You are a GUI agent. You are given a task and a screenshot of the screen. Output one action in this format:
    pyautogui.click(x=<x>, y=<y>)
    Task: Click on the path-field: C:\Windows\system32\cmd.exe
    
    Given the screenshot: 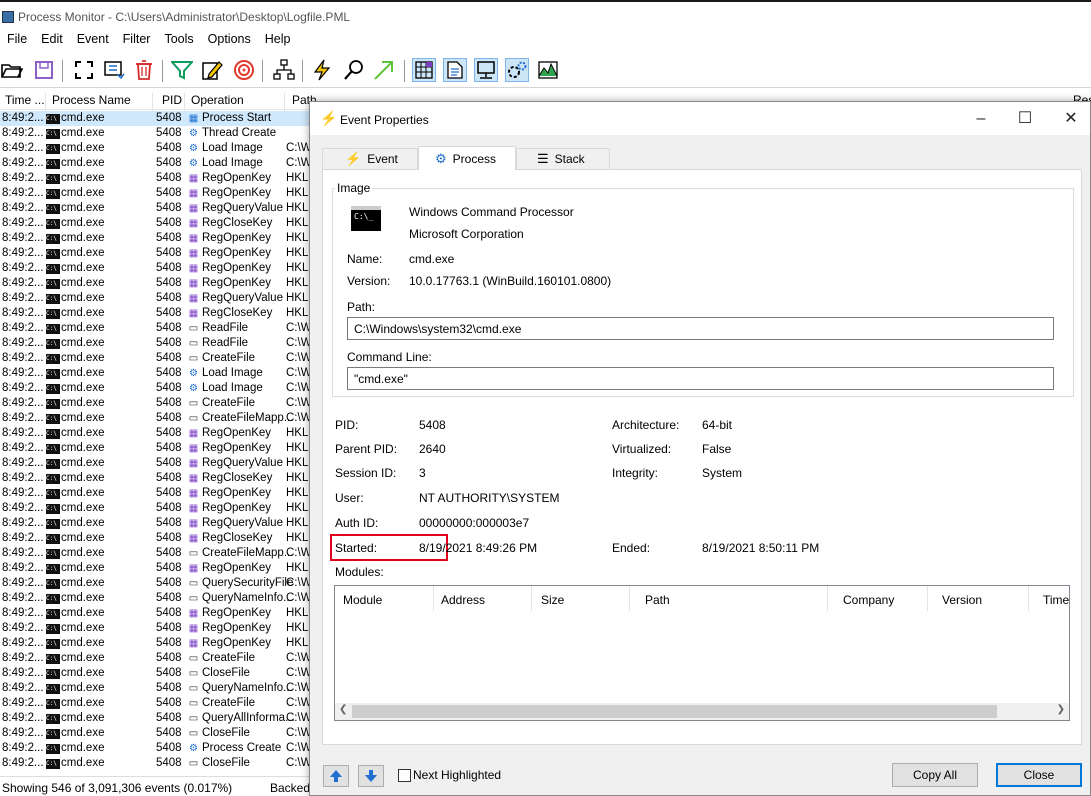 What is the action you would take?
    pyautogui.click(x=700, y=328)
    